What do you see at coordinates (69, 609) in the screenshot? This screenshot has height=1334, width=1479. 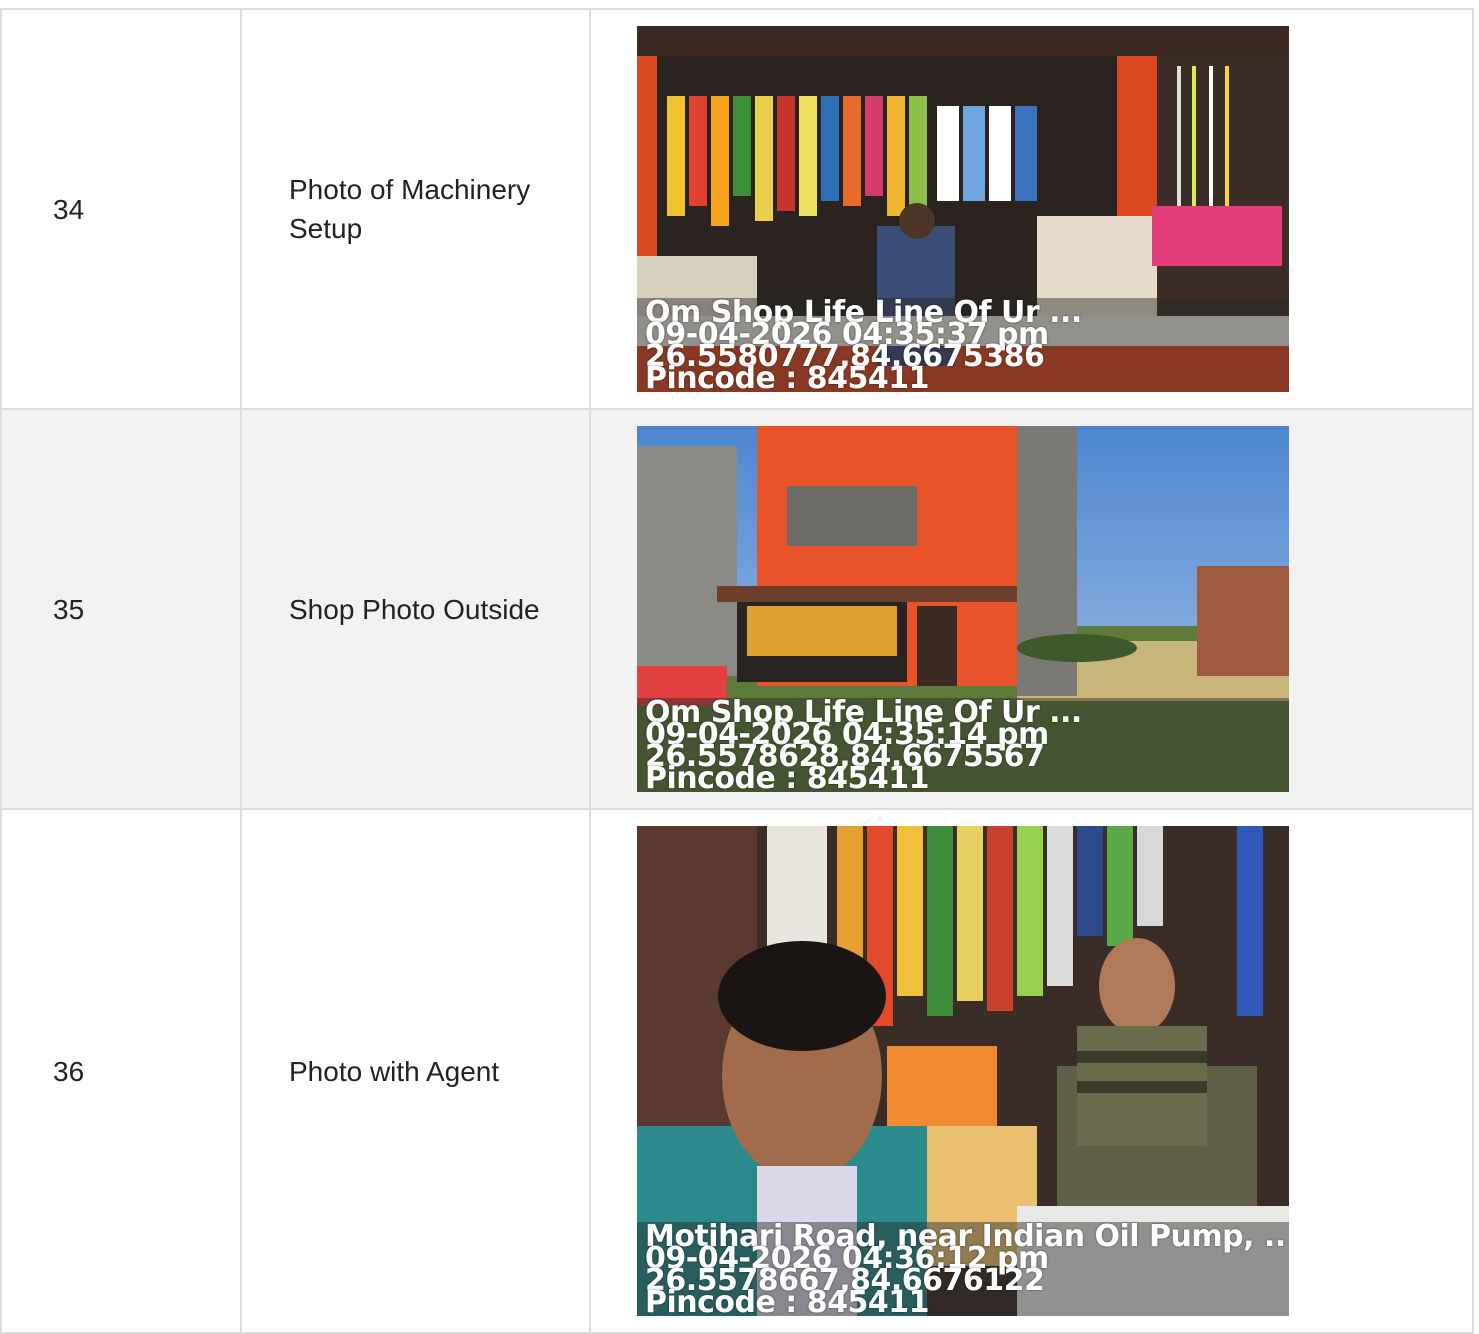 I see `row-number: 35` at bounding box center [69, 609].